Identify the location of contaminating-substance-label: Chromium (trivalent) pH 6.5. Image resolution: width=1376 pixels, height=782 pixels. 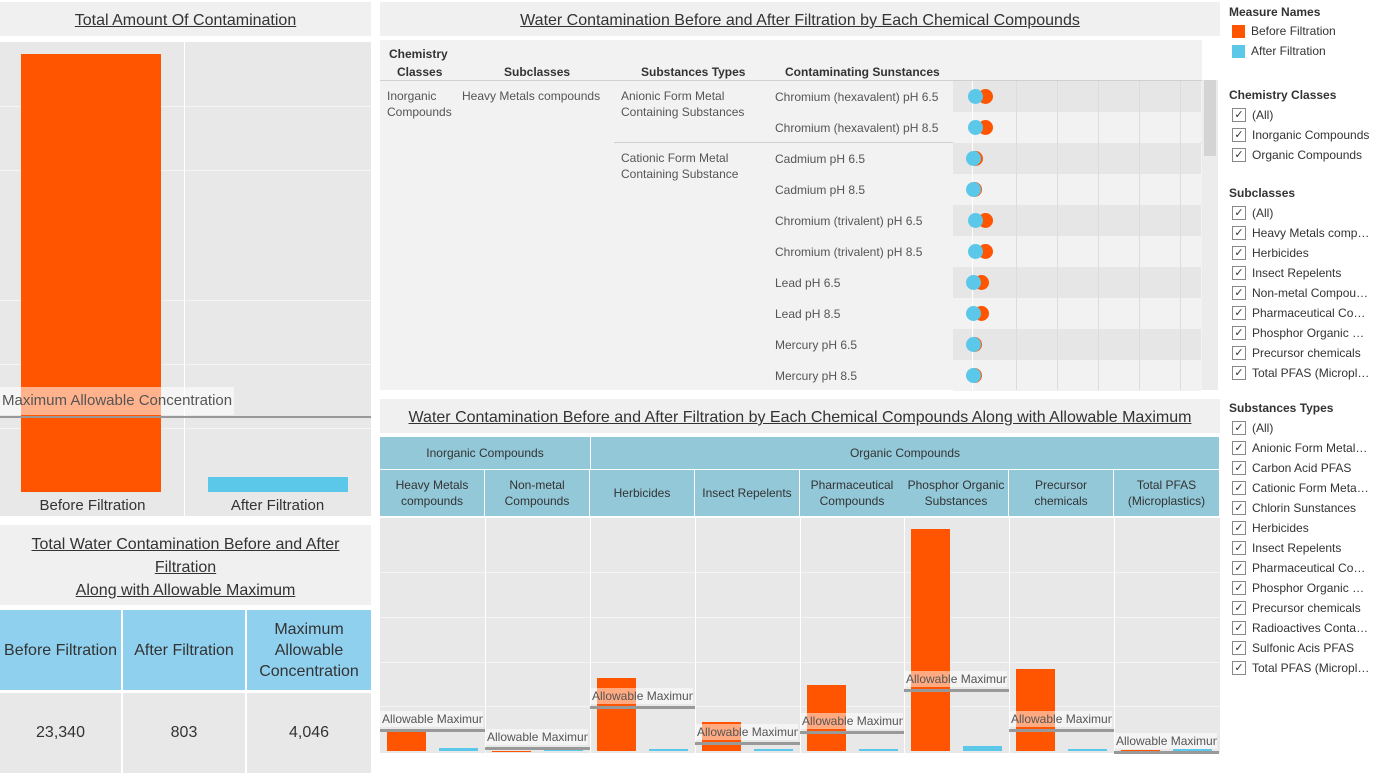
(849, 221).